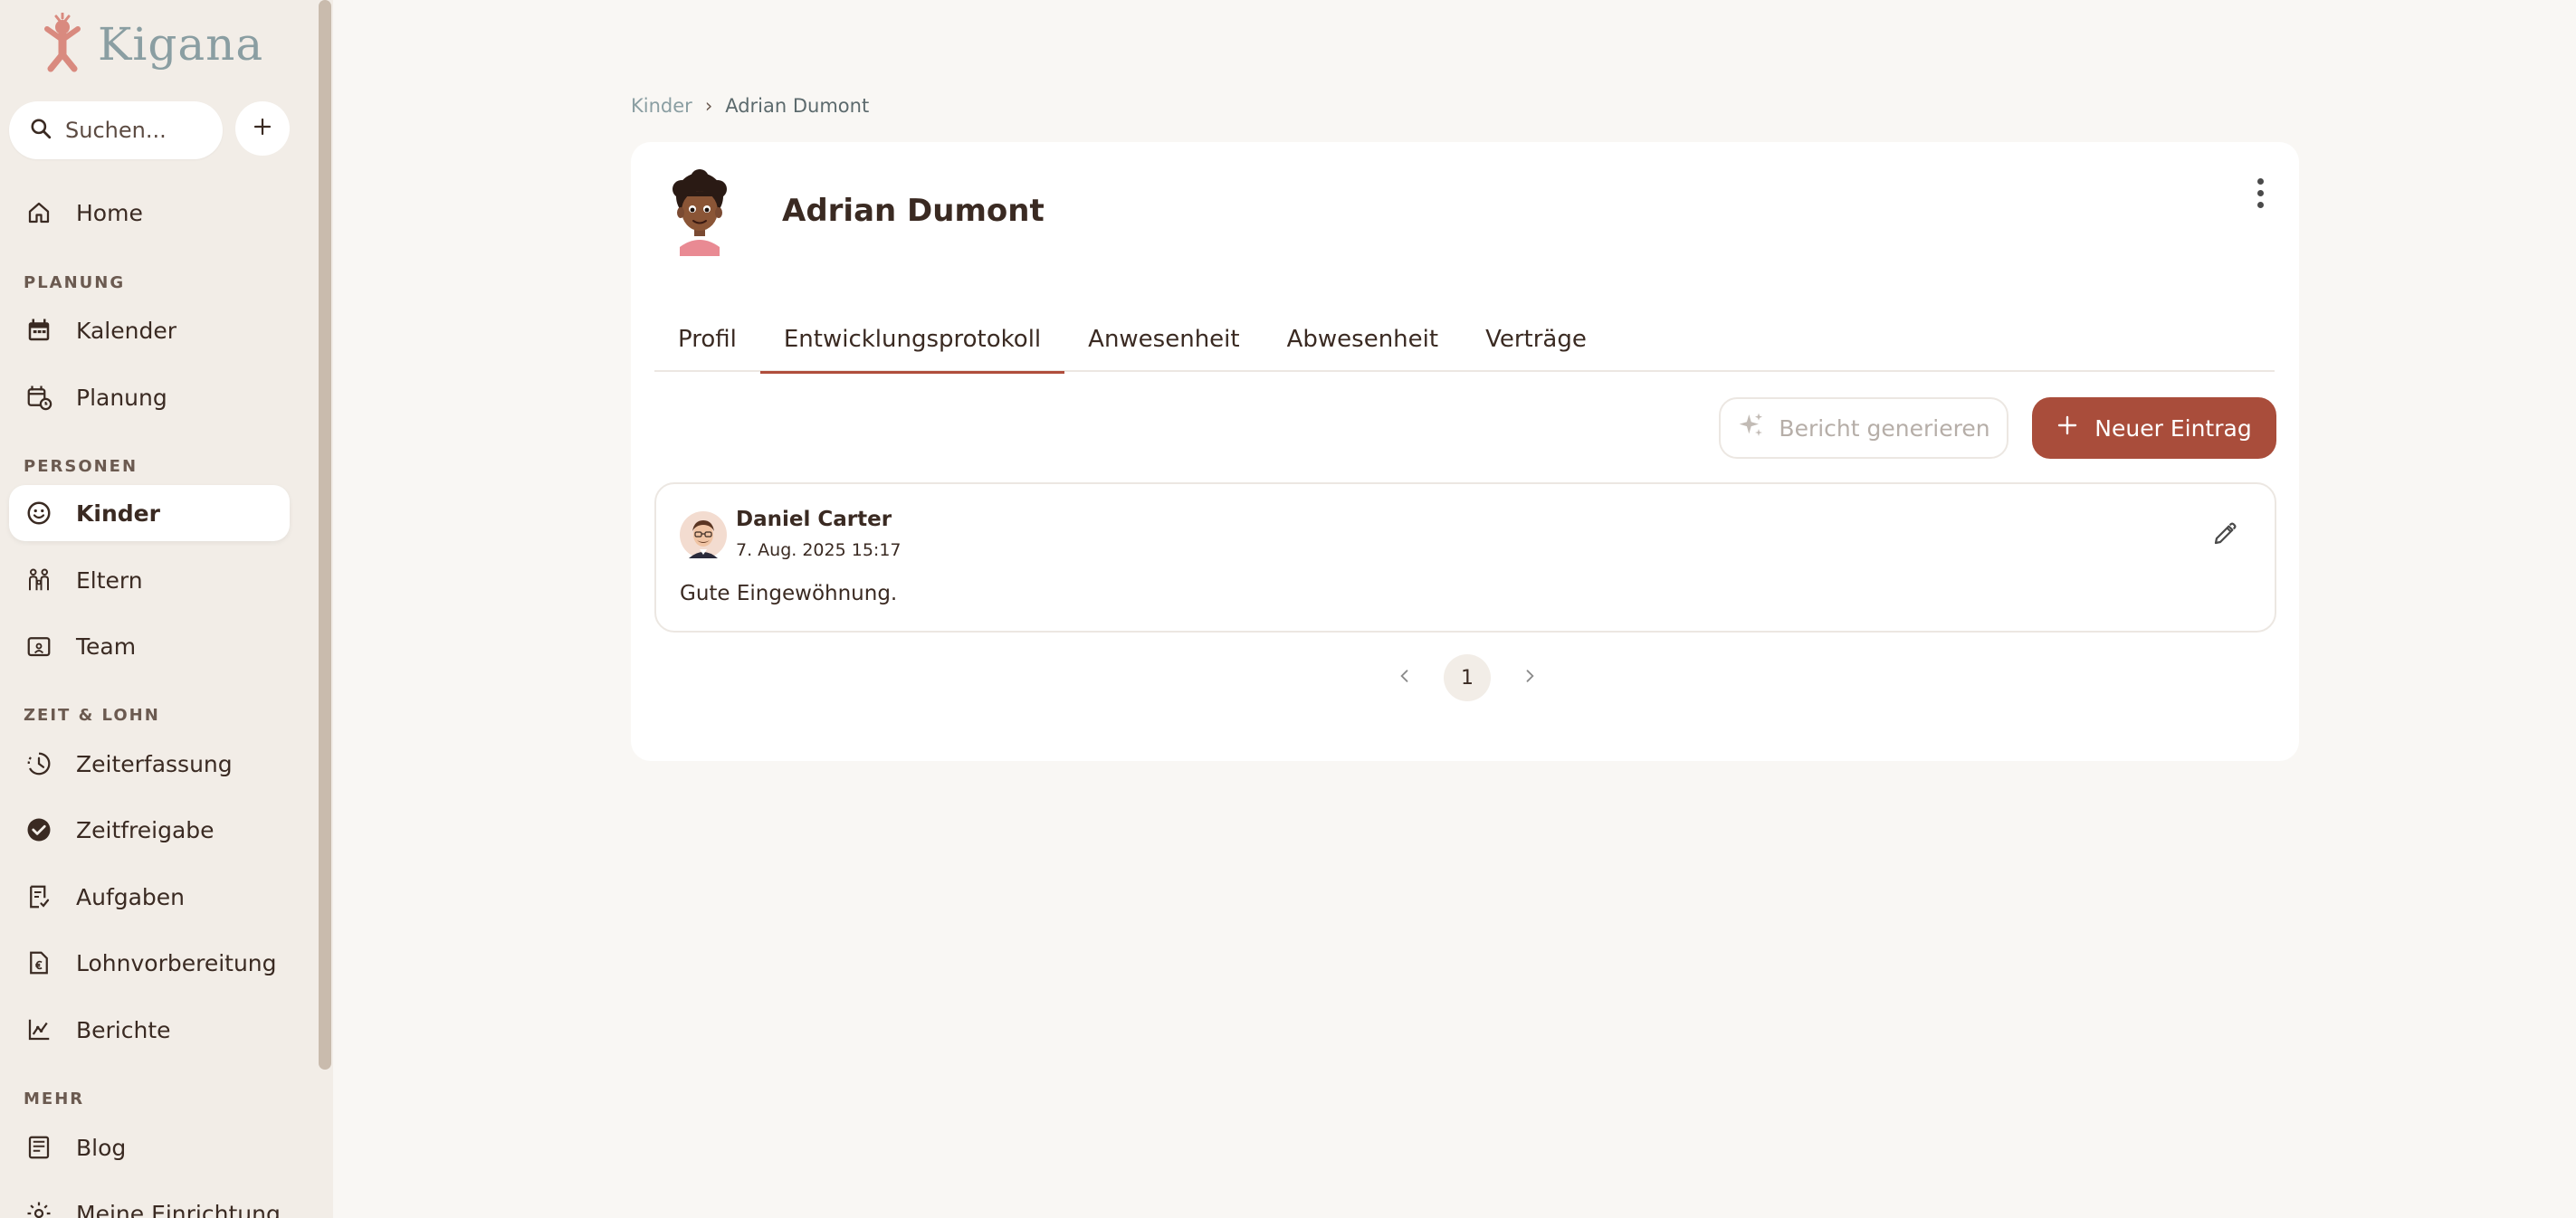 Image resolution: width=2576 pixels, height=1218 pixels. I want to click on brand-logo: Kigana, so click(151, 45).